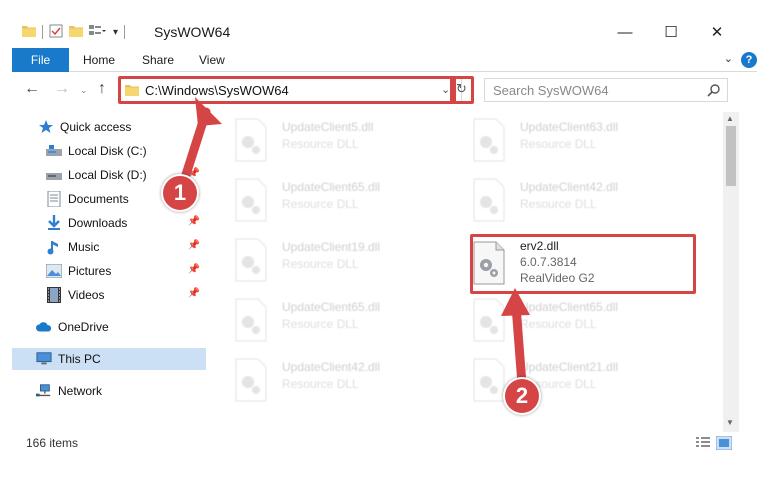 This screenshot has height=479, width=769. Describe the element at coordinates (54, 175) in the screenshot. I see `drive-icon` at that location.